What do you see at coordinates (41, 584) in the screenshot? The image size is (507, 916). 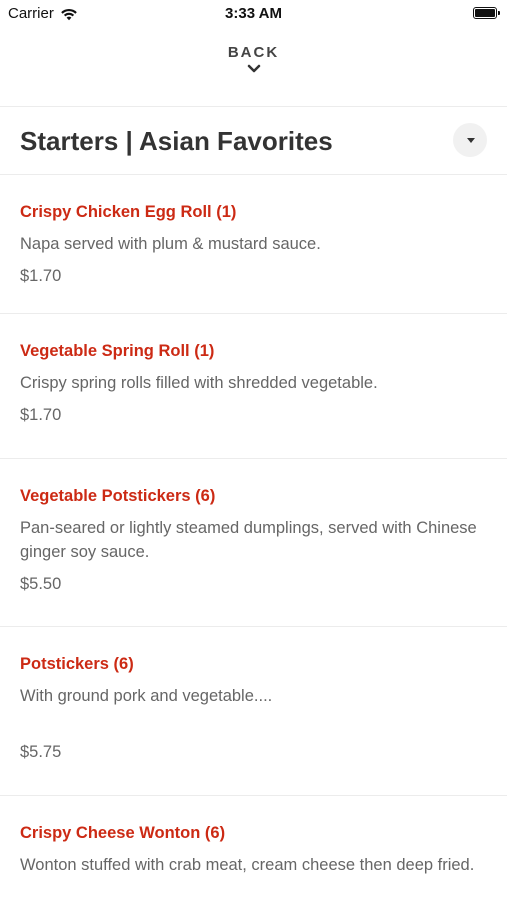 I see `item-price: $5.50` at bounding box center [41, 584].